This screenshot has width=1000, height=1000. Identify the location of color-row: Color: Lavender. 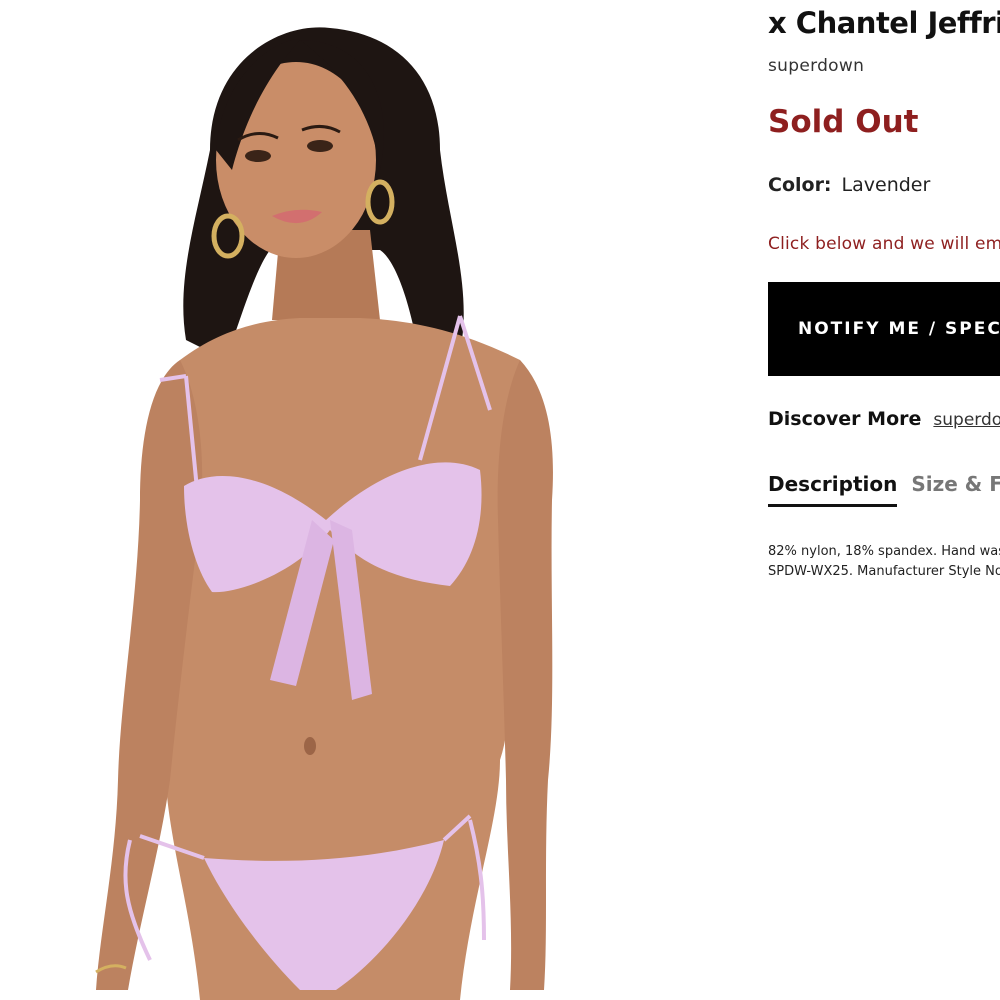
(849, 185).